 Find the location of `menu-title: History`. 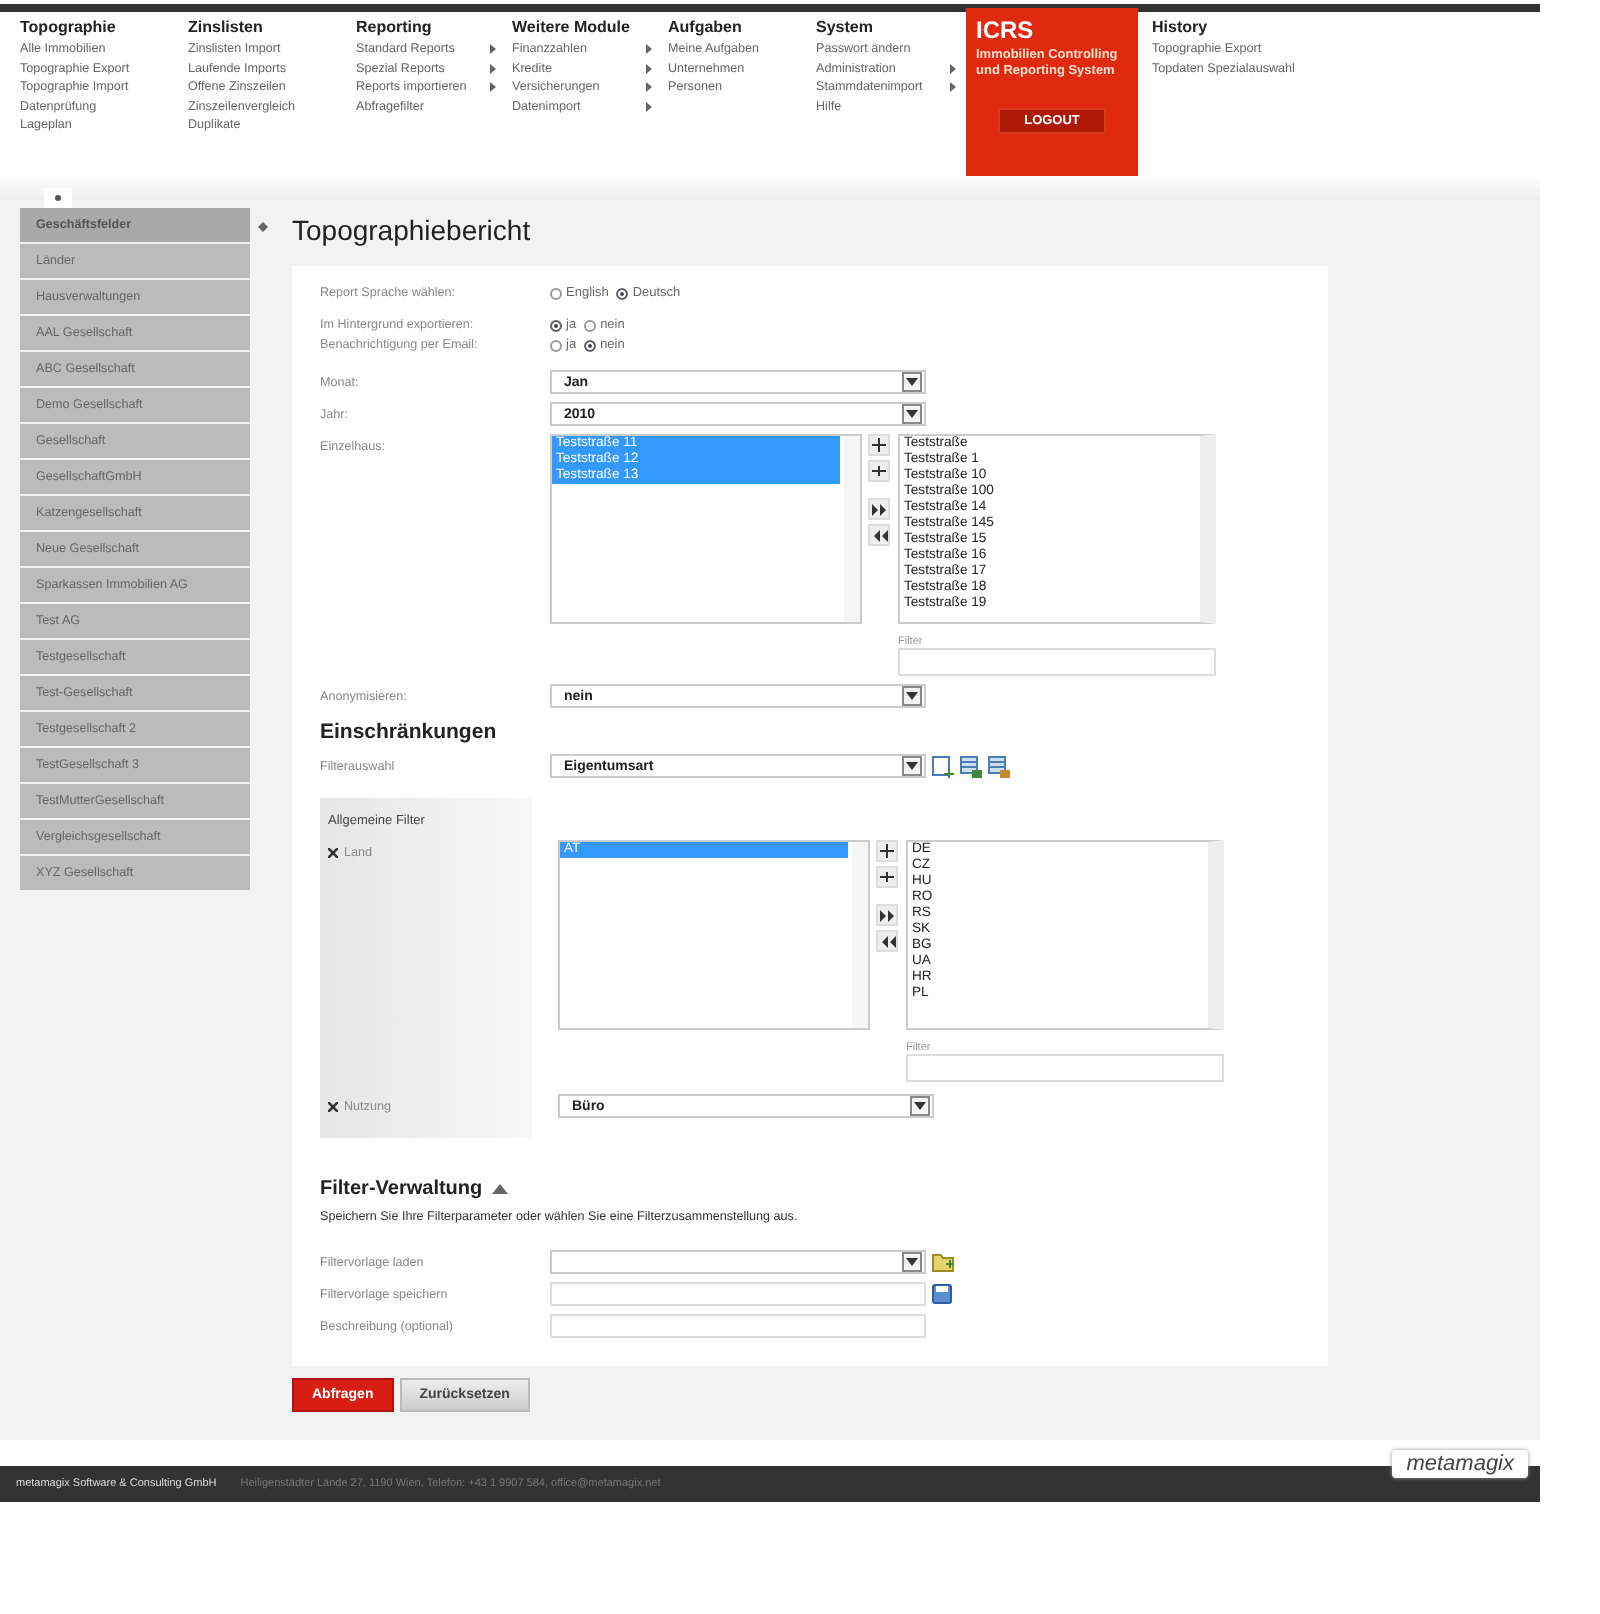

menu-title: History is located at coordinates (1181, 27).